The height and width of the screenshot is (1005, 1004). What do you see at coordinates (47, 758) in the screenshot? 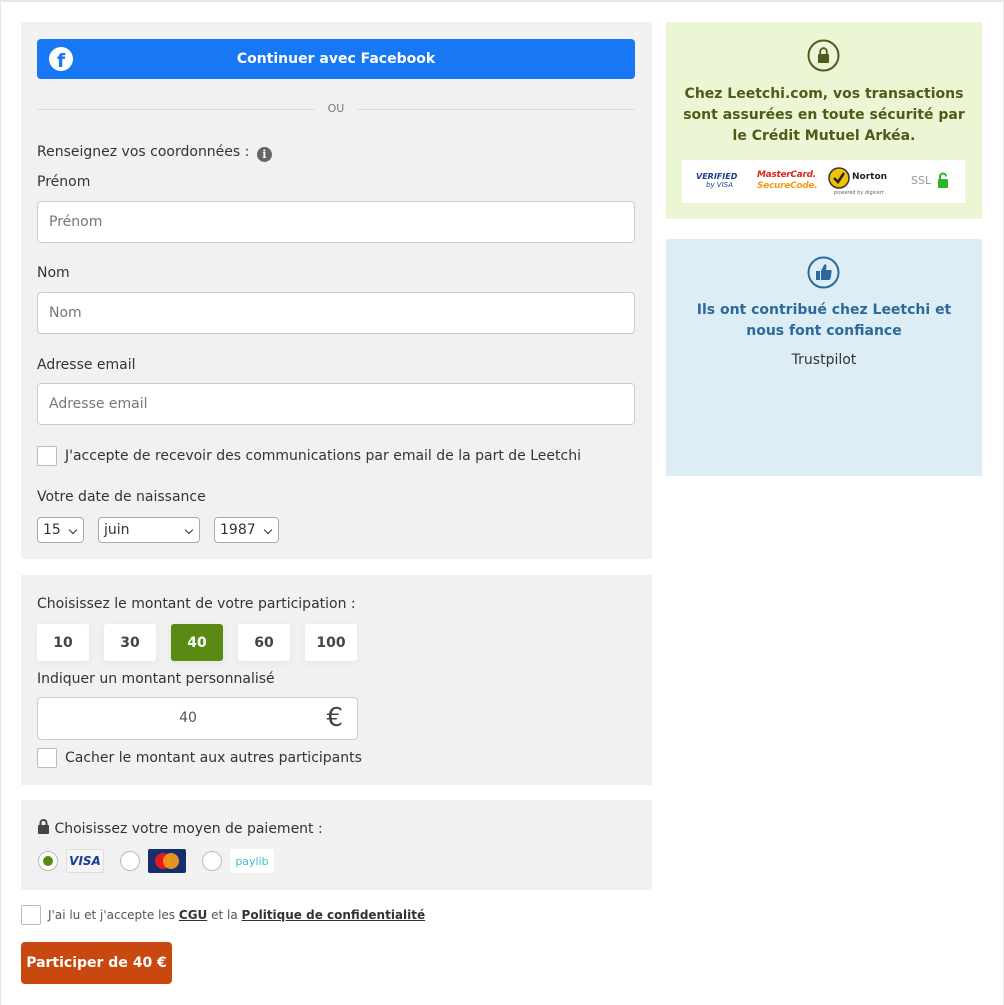
I see `hide-amount-checkbox` at bounding box center [47, 758].